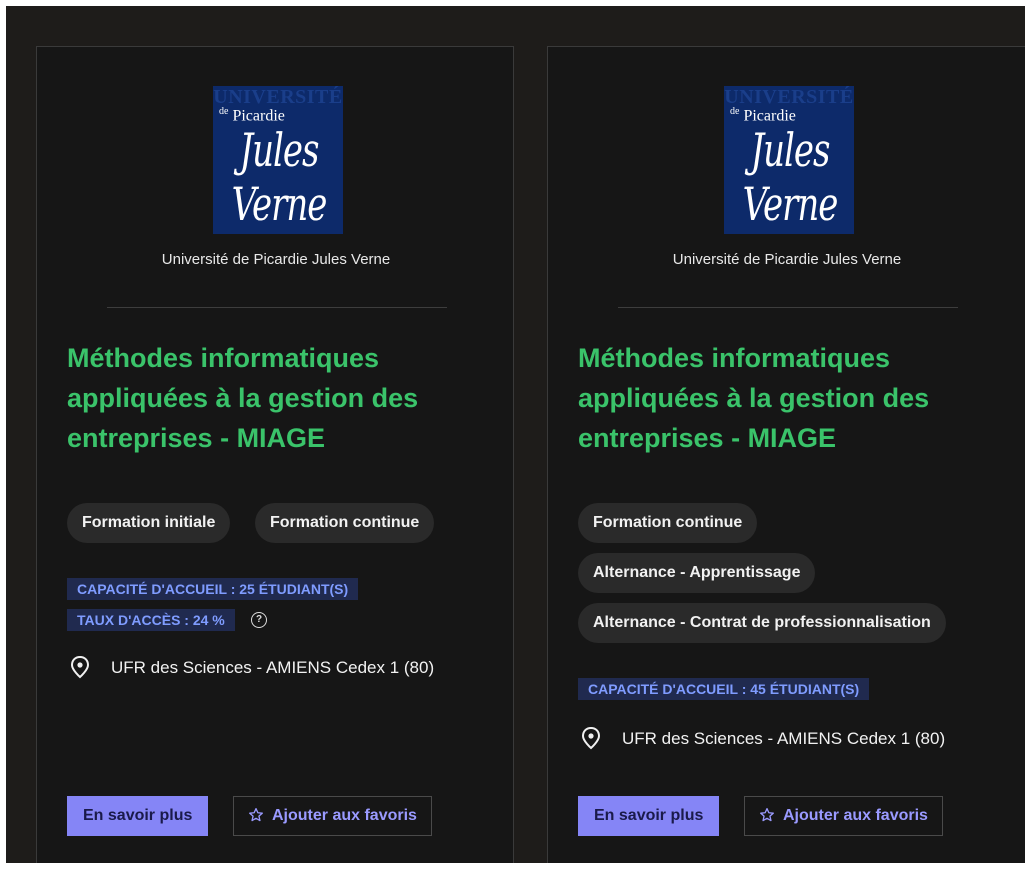 The width and height of the screenshot is (1025, 869). What do you see at coordinates (213, 589) in the screenshot?
I see `capacity-badge: CAPACITÉ D'ACCUEIL : 25 ÉTUDIANT(S)` at bounding box center [213, 589].